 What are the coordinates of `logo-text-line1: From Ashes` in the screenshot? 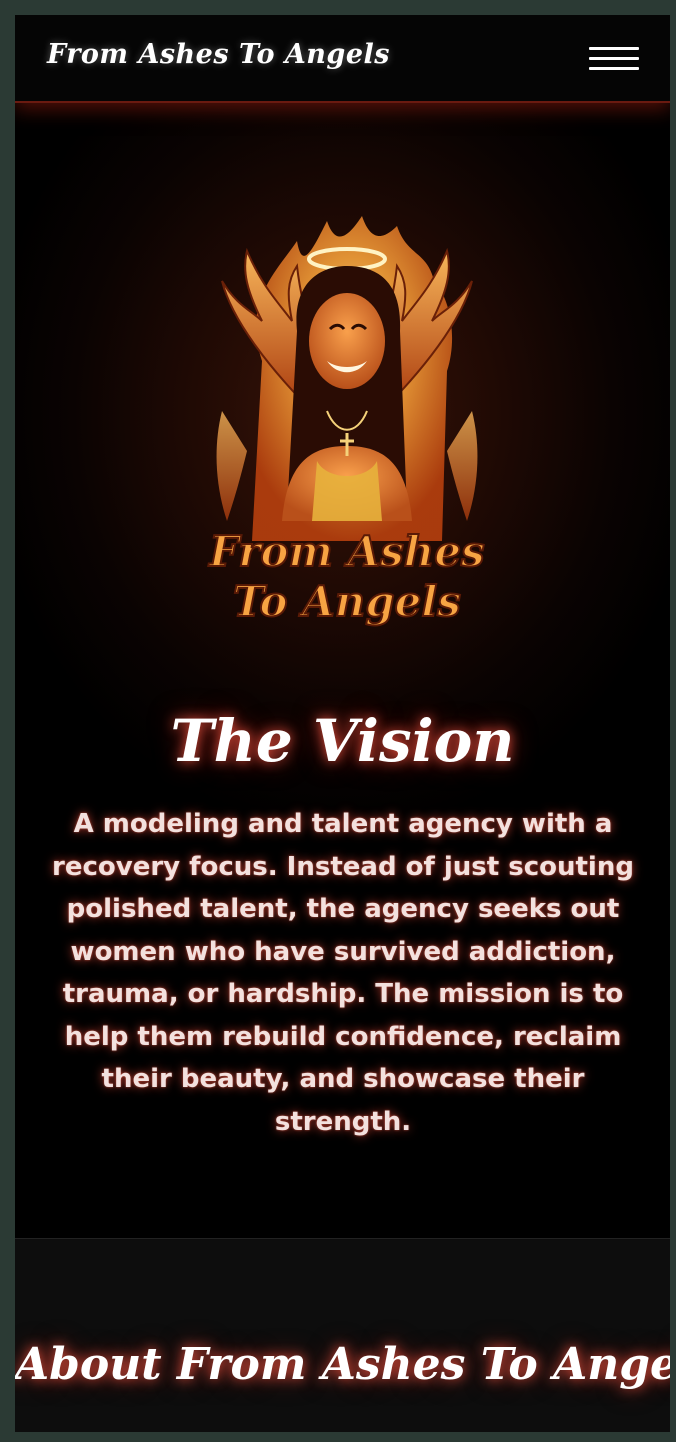 It's located at (346, 551).